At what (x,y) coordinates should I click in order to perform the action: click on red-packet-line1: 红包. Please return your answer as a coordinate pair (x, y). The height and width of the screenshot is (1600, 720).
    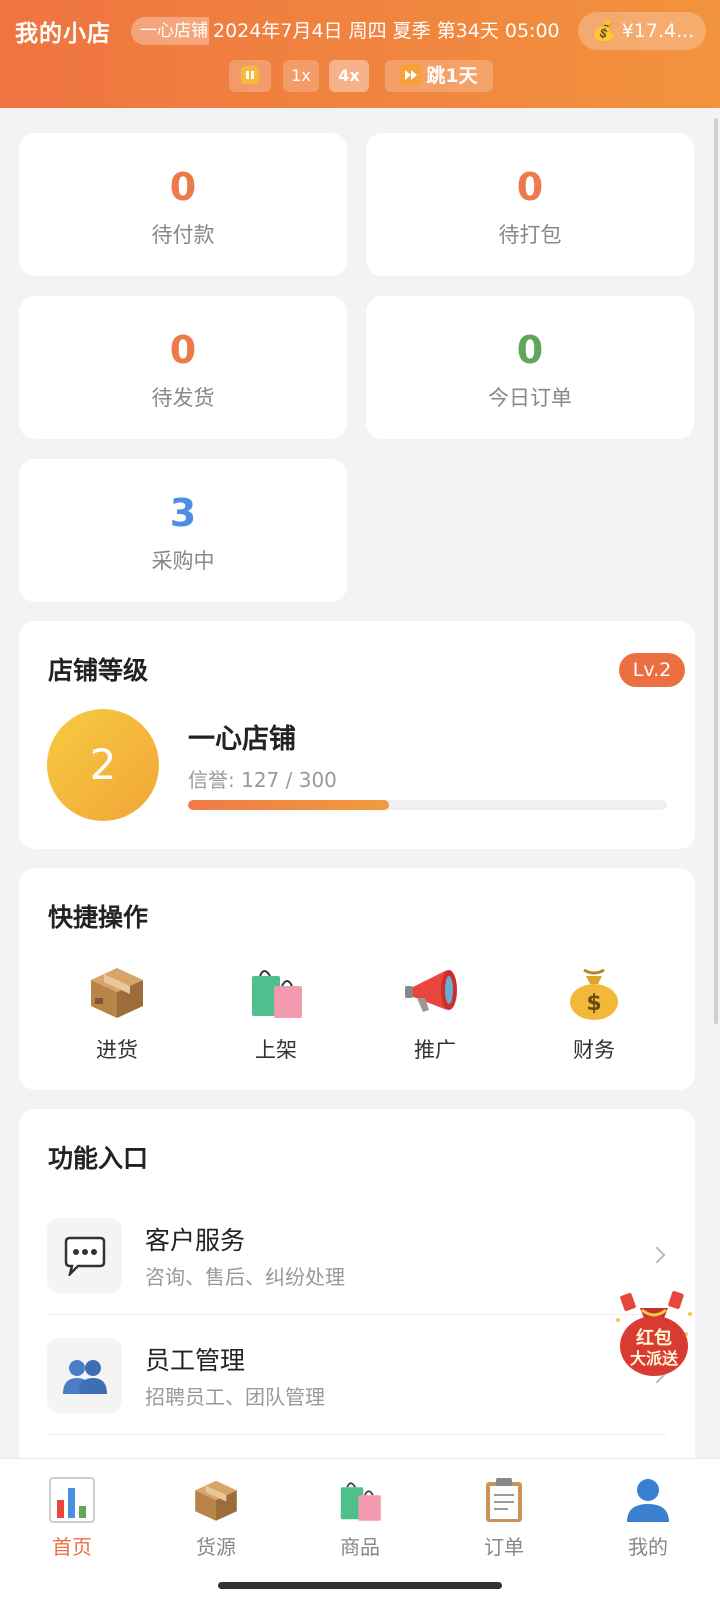
    Looking at the image, I should click on (654, 1338).